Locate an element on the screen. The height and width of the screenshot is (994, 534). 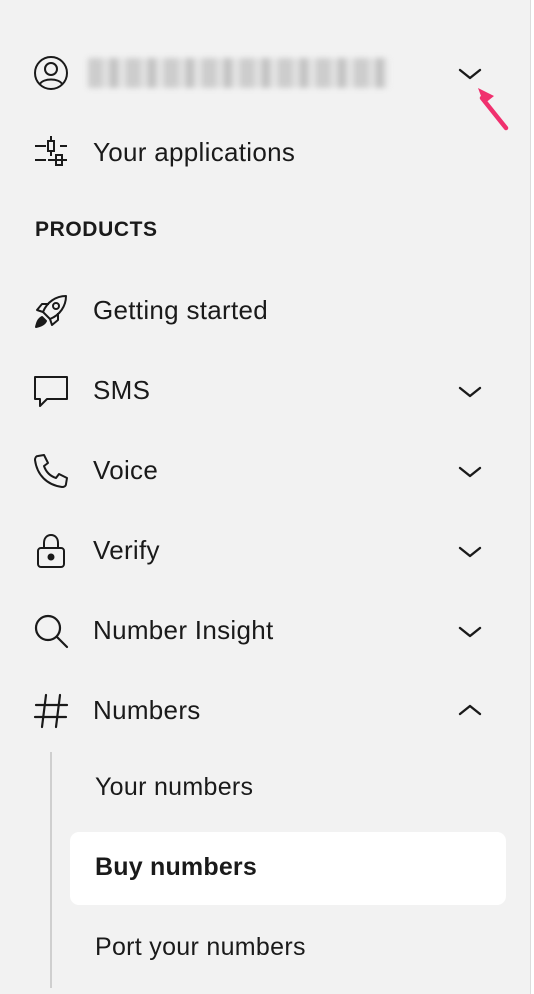
nav-sms-label: SMS is located at coordinates (122, 390).